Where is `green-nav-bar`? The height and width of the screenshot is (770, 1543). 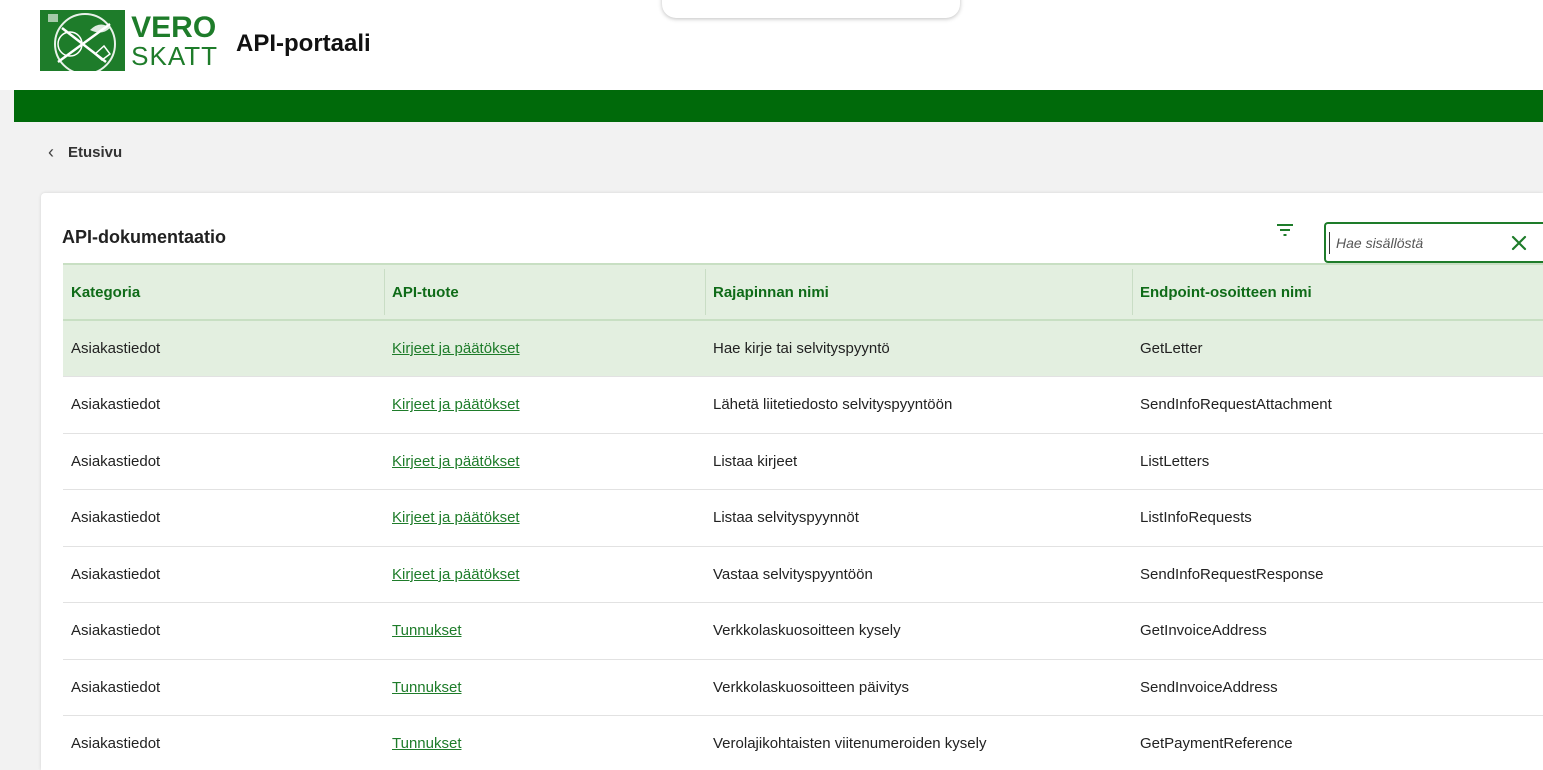
green-nav-bar is located at coordinates (778, 106).